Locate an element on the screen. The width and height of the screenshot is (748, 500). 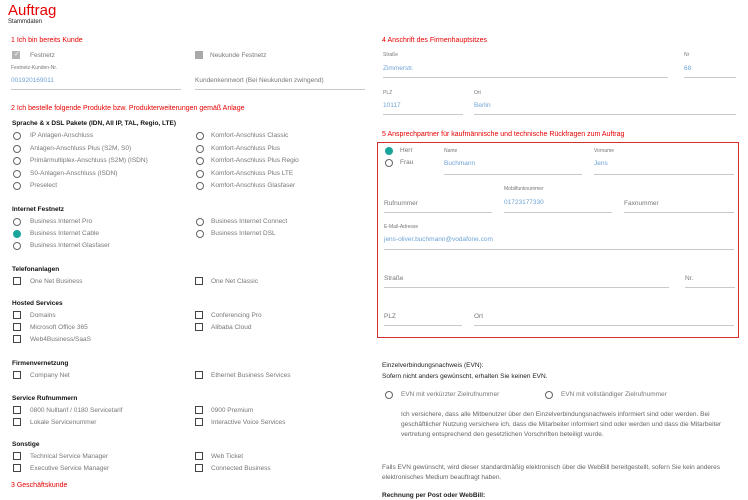
opt-web-ticket: Web Ticket is located at coordinates (227, 456).